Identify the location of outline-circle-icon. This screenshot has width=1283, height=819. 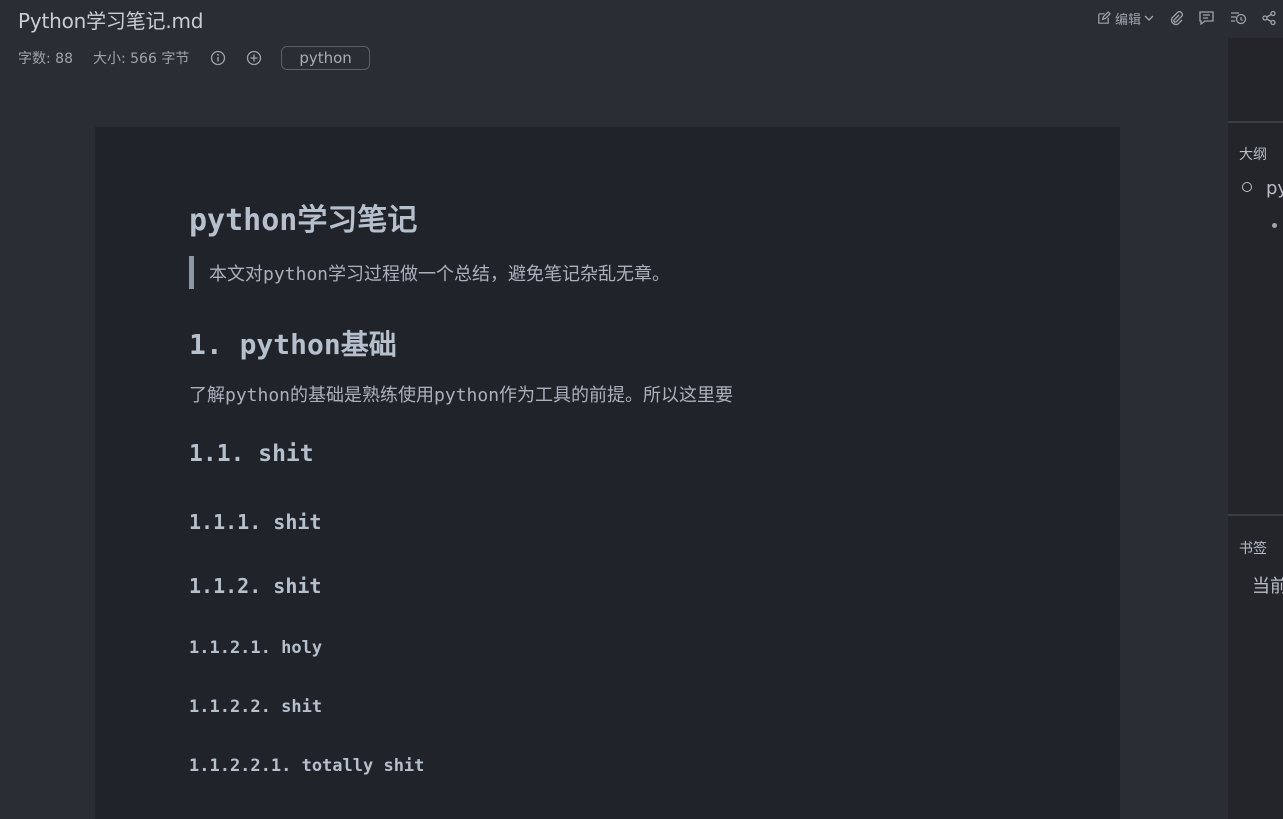
(1247, 187).